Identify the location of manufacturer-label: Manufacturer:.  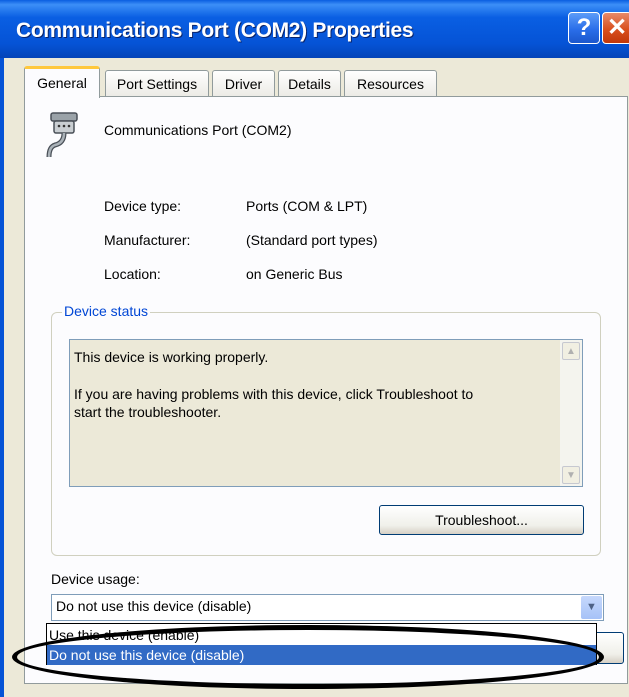
(147, 240).